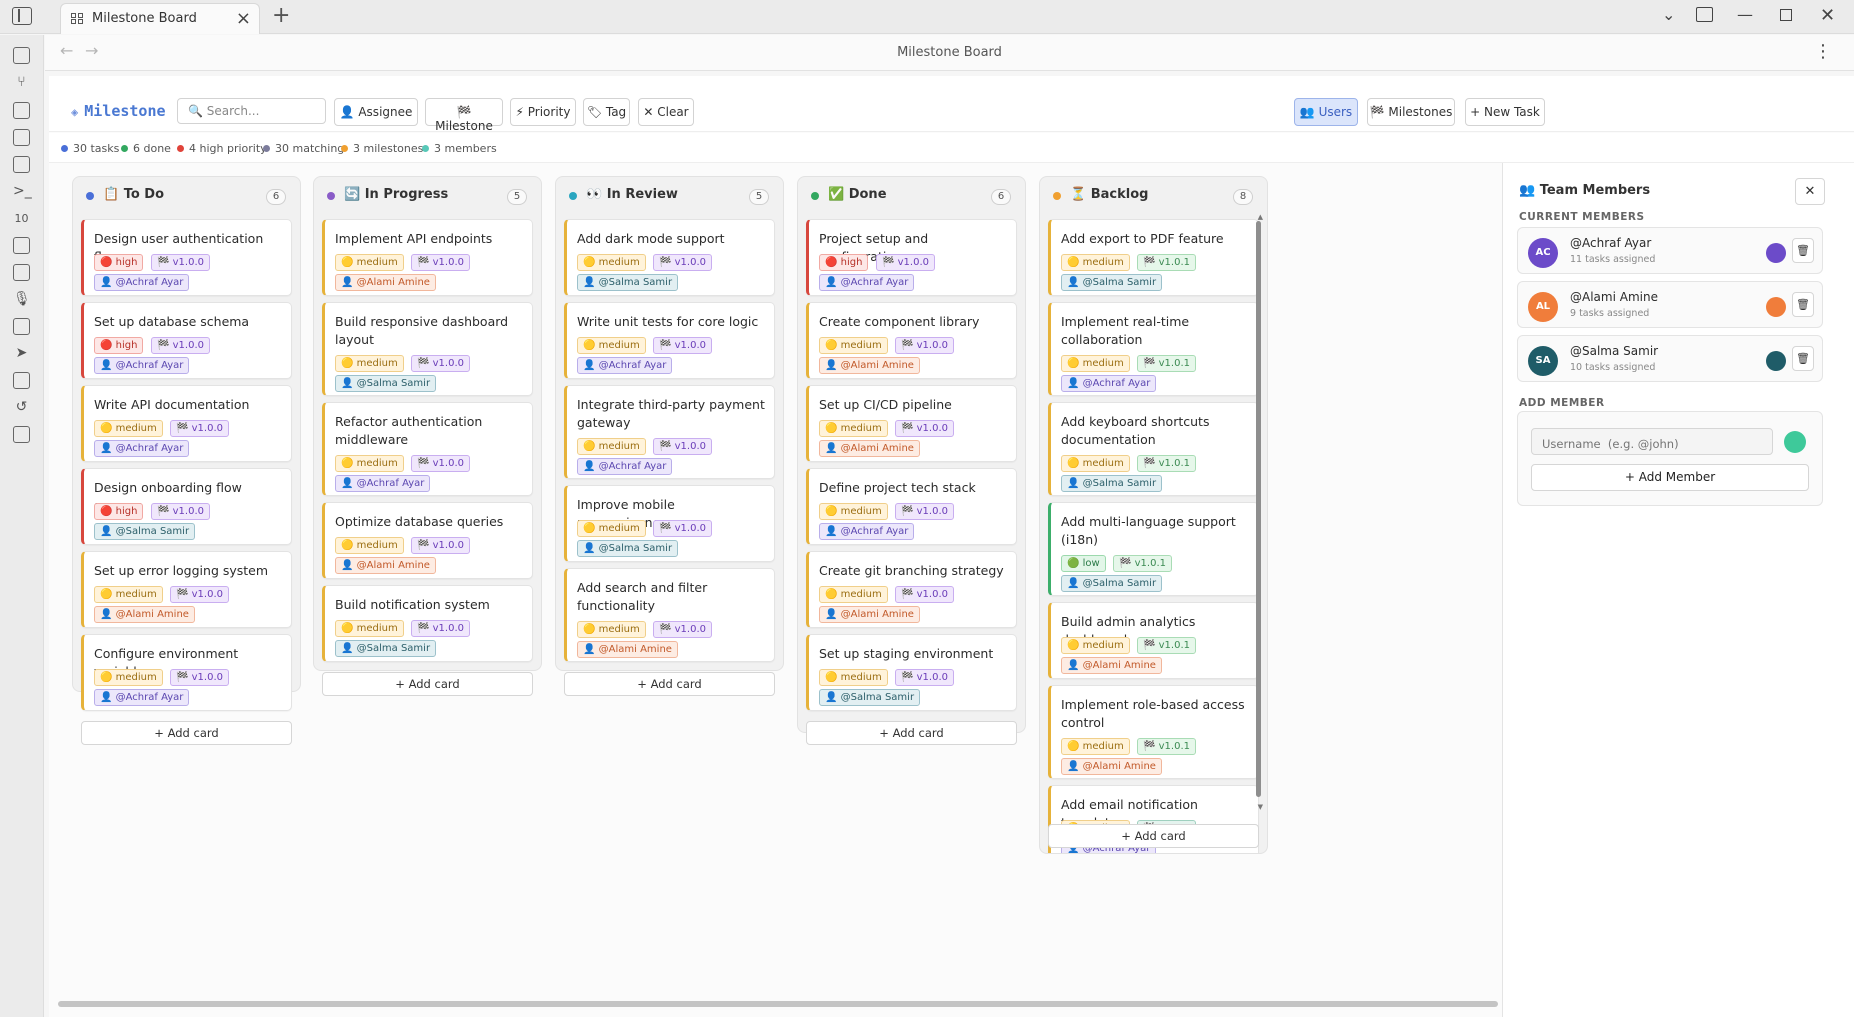 The height and width of the screenshot is (1017, 1854). I want to click on close-panel-button: ✕, so click(1810, 191).